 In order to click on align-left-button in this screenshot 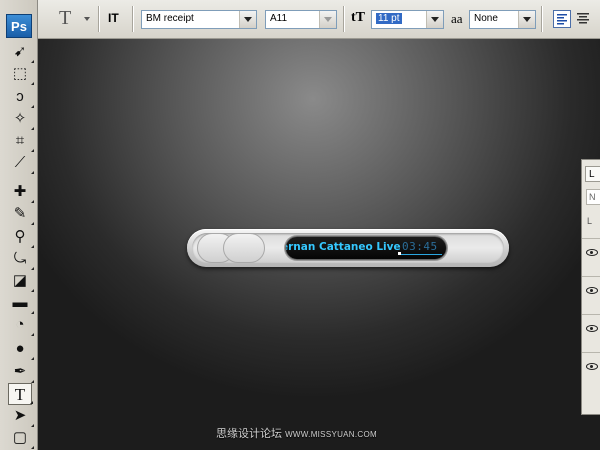, I will do `click(562, 19)`.